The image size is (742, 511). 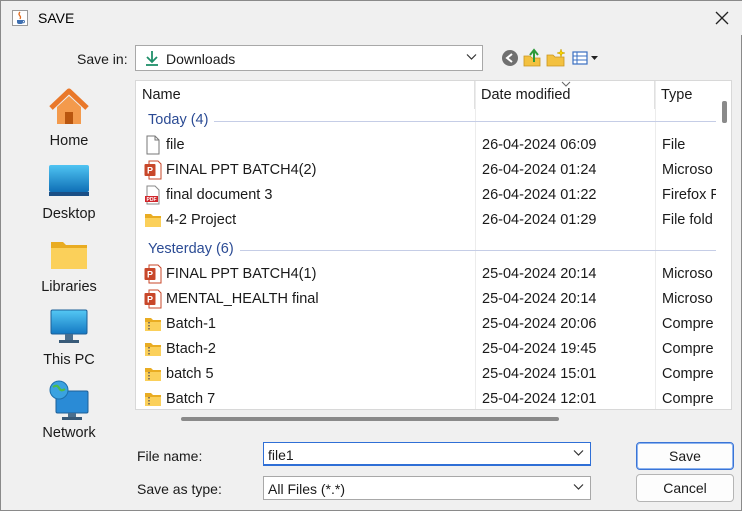 I want to click on new-folder-icon, so click(x=556, y=57).